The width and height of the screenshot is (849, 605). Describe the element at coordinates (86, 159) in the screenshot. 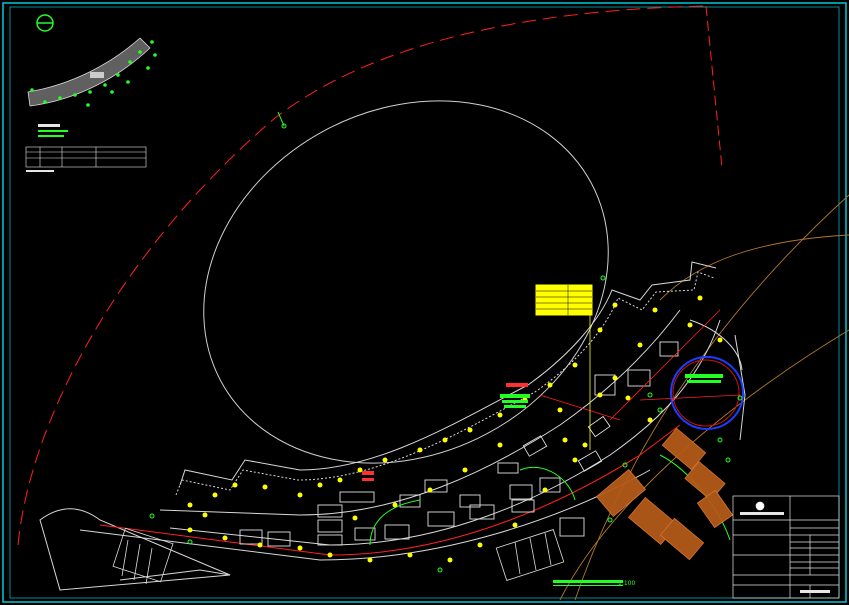

I see `key-plan-table` at that location.